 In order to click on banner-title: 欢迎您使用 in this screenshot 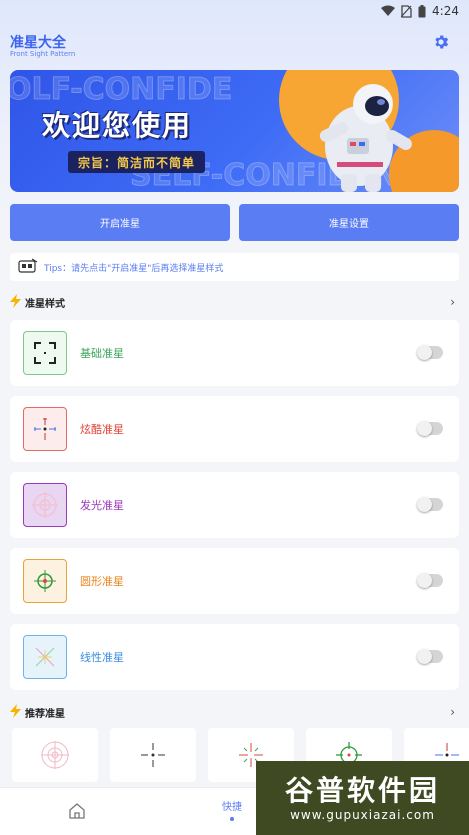, I will do `click(117, 125)`.